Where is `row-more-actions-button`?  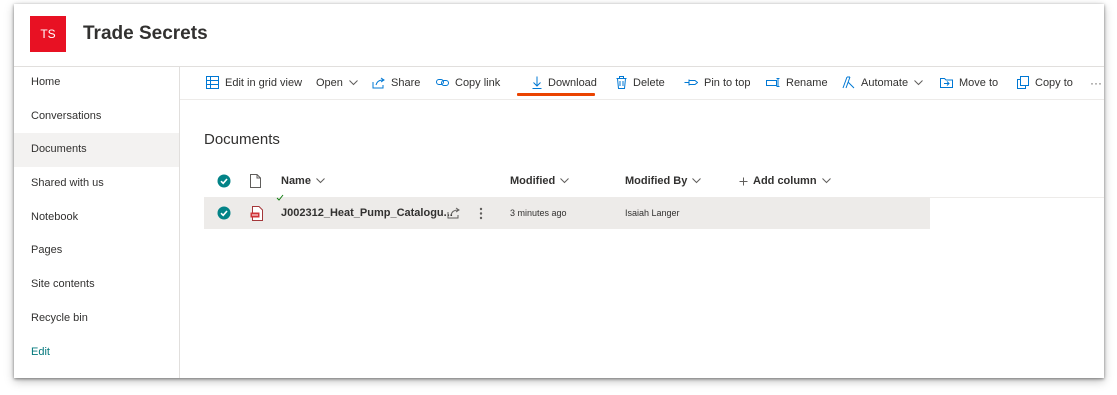 row-more-actions-button is located at coordinates (481, 213).